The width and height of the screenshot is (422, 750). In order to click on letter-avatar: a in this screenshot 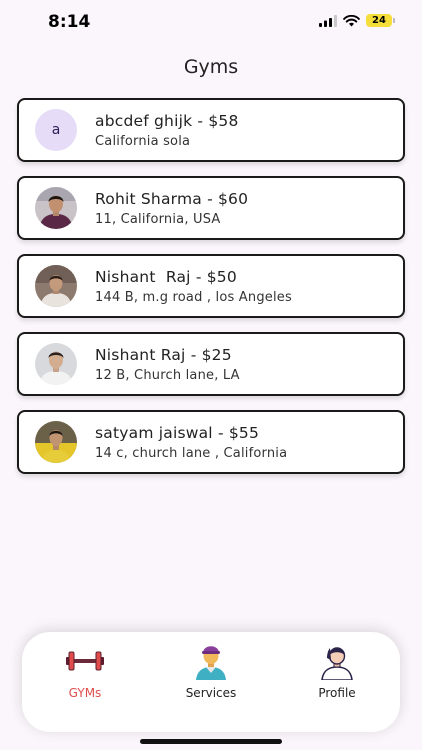, I will do `click(56, 130)`.